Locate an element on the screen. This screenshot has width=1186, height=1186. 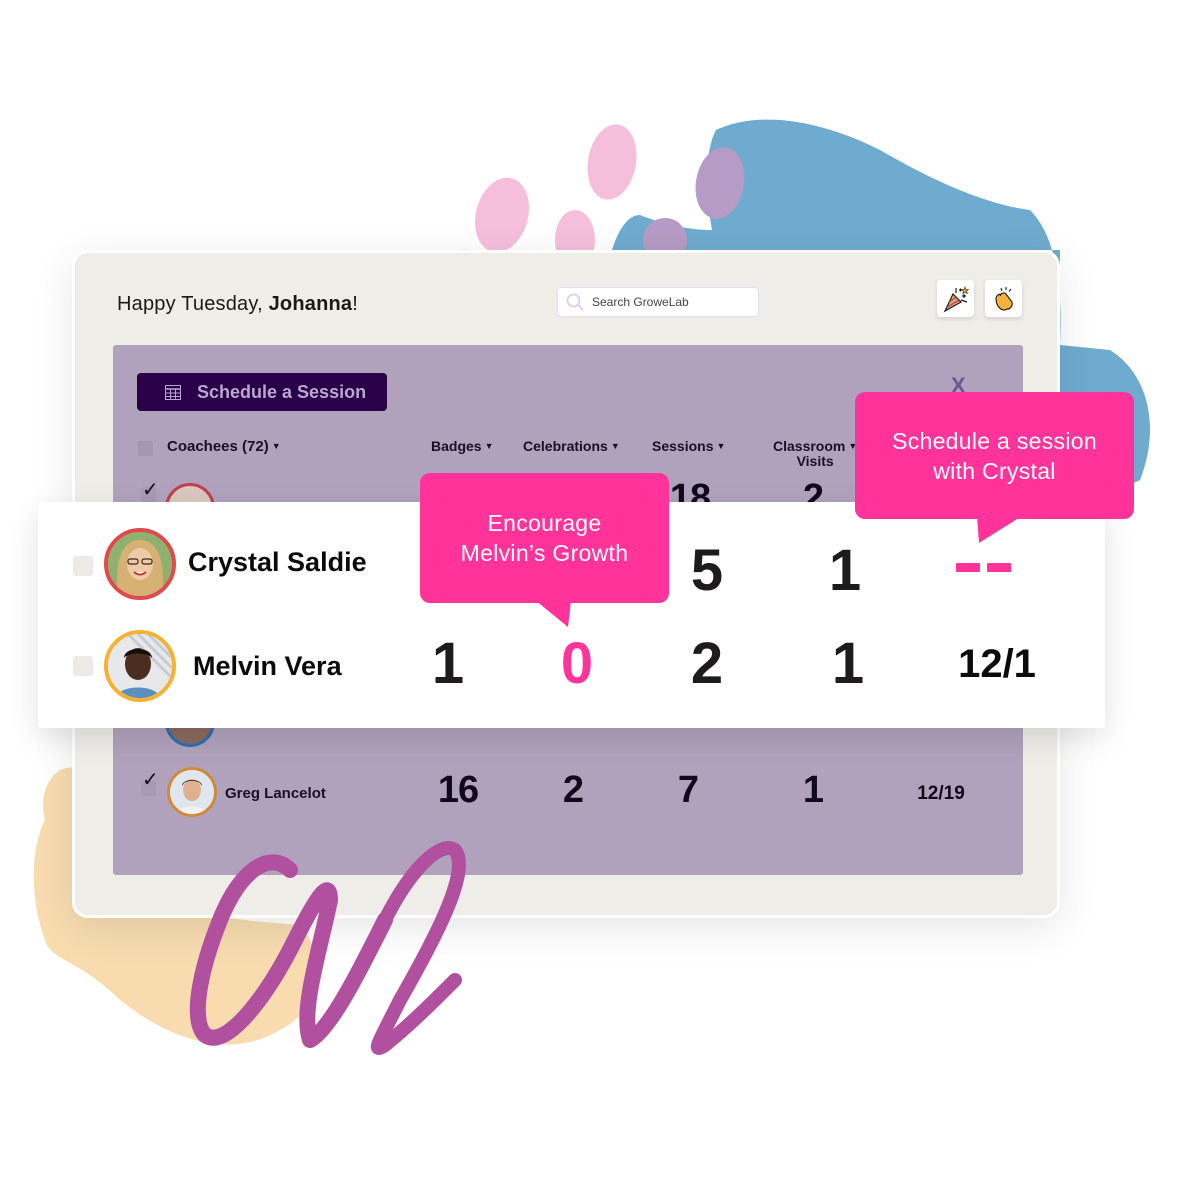
celebrations-value: 0 is located at coordinates (577, 663).